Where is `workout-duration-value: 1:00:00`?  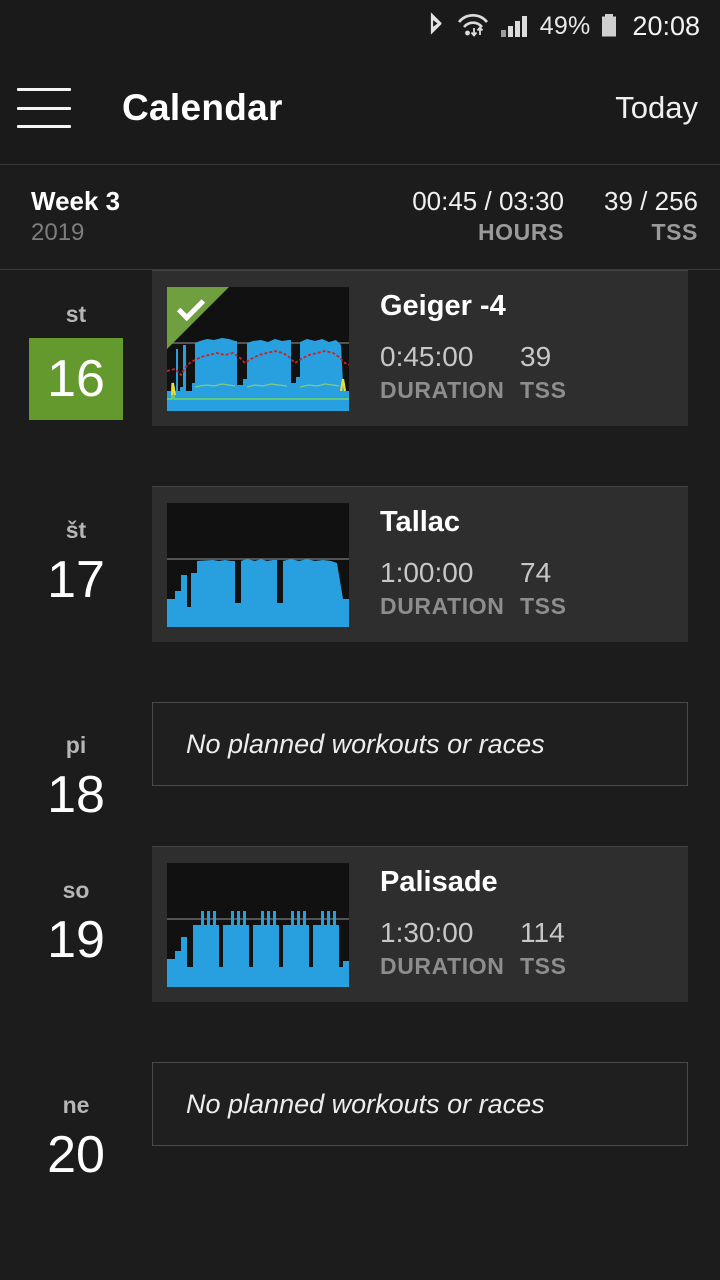 workout-duration-value: 1:00:00 is located at coordinates (427, 573).